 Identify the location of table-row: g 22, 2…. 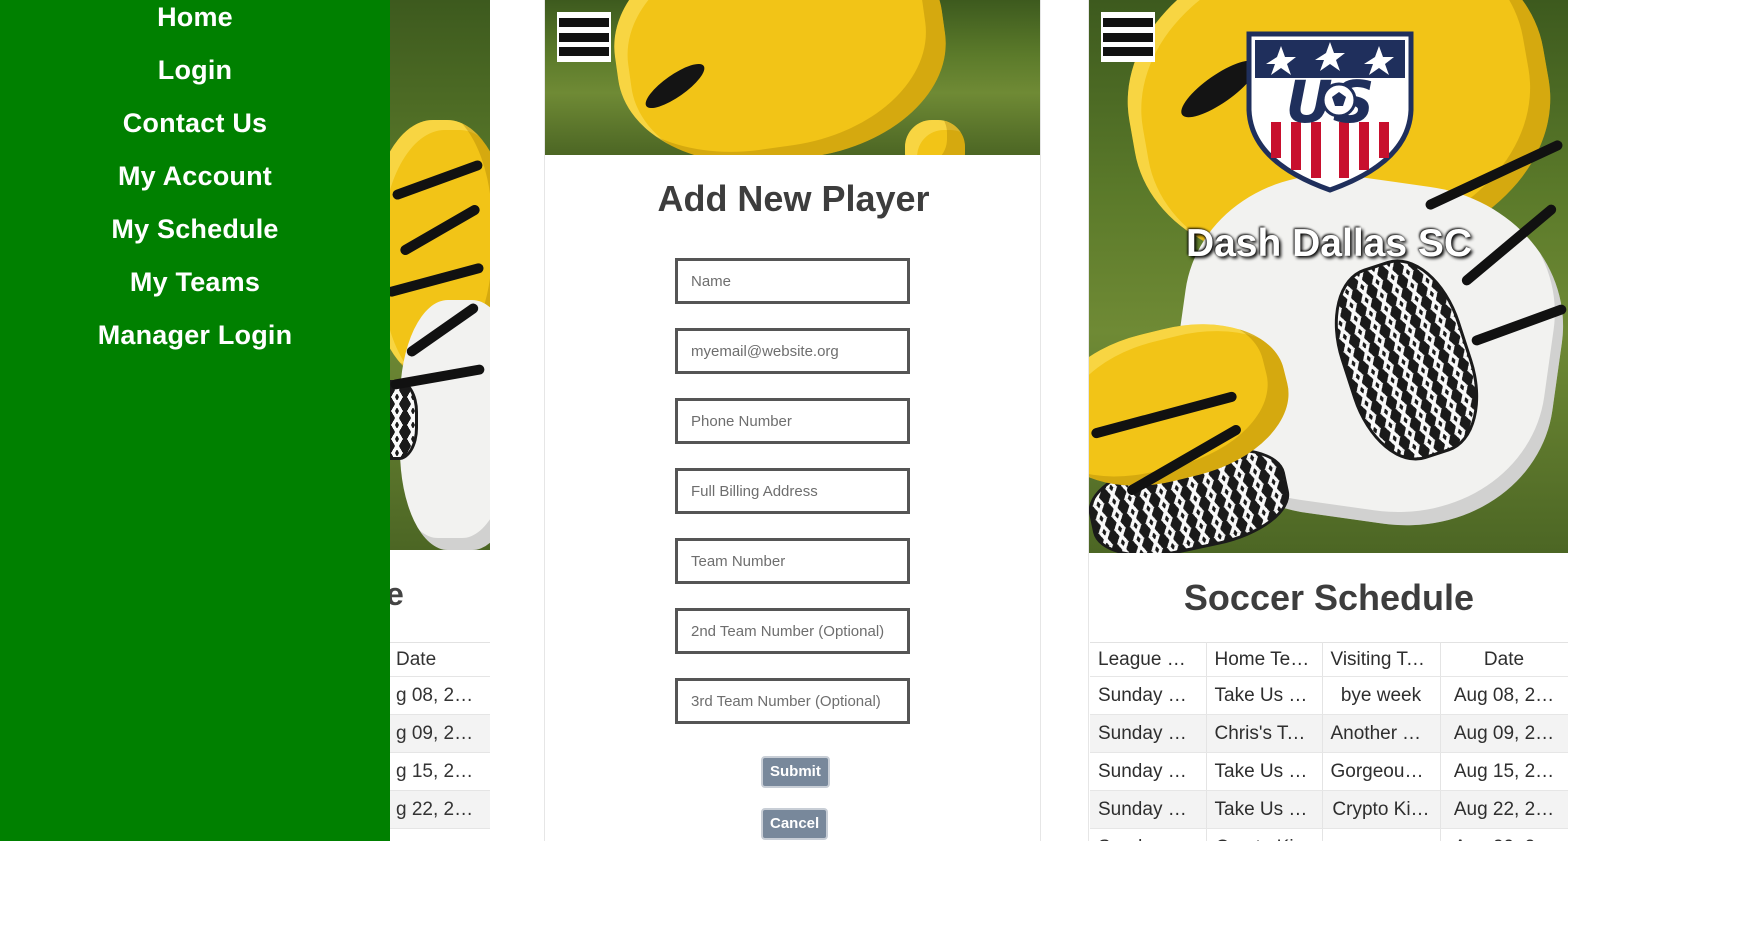
(440, 809).